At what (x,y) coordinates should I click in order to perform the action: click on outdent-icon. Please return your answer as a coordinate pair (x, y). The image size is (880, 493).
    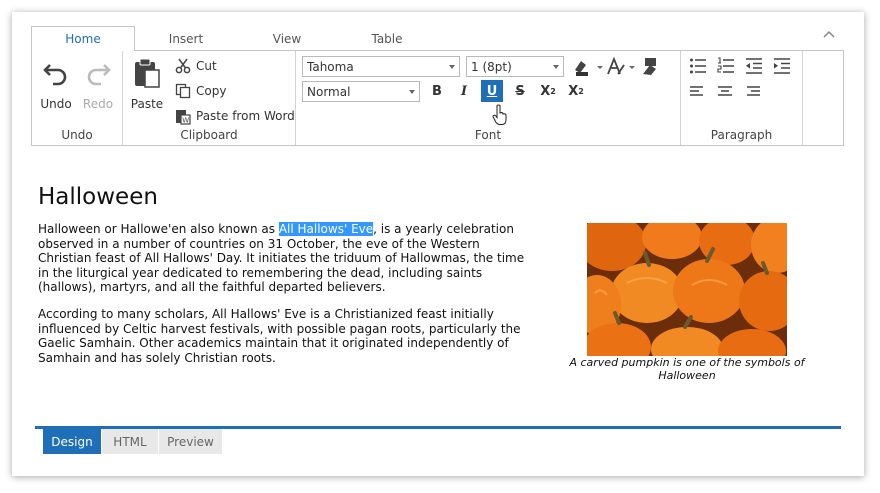
    Looking at the image, I should click on (754, 68).